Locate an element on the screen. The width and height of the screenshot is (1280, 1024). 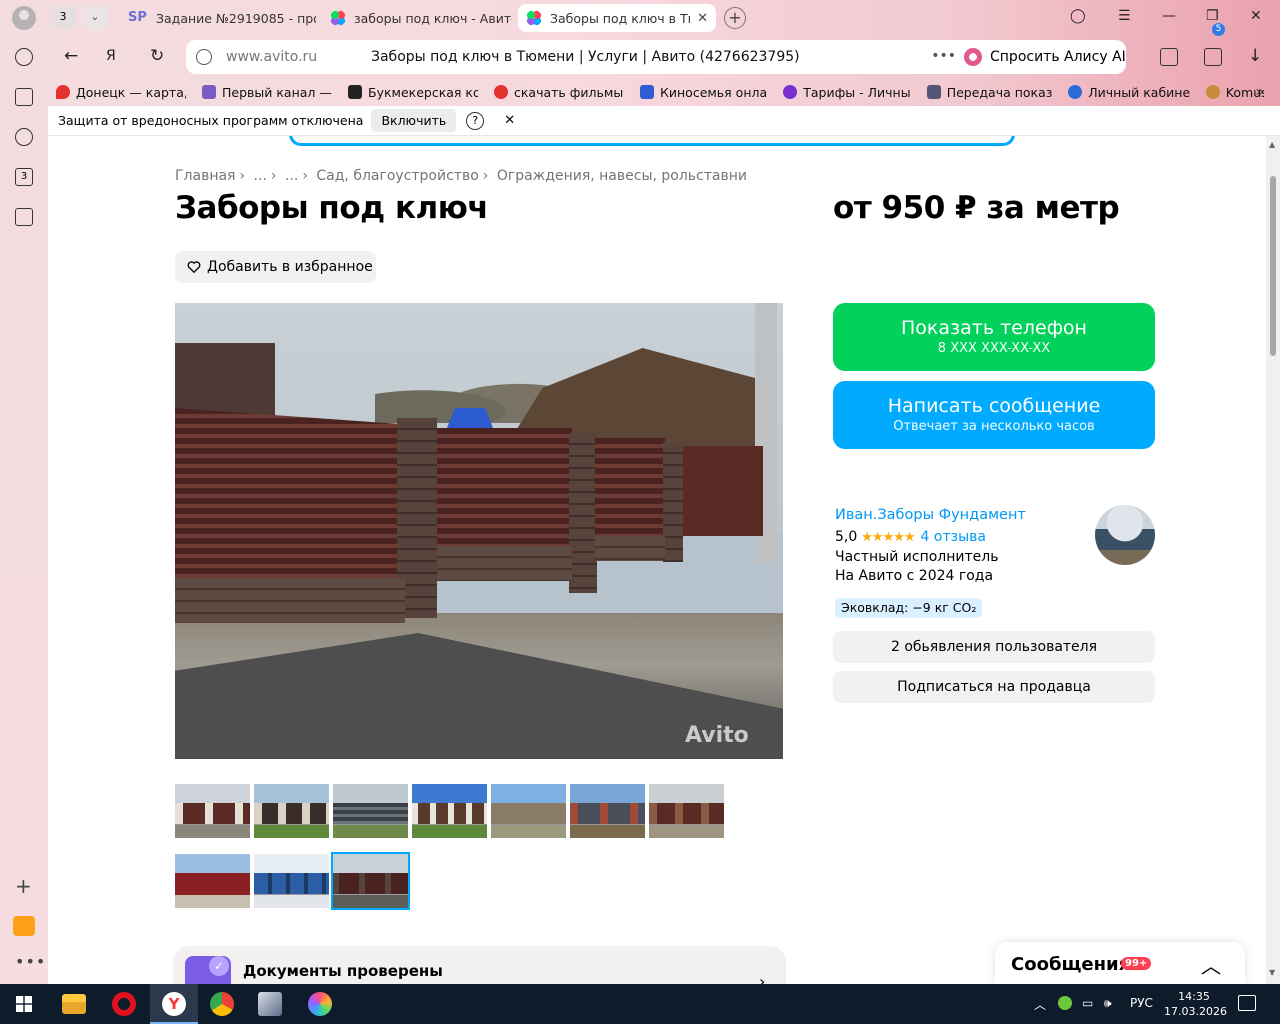
file-explorer-icon is located at coordinates (74, 1004).